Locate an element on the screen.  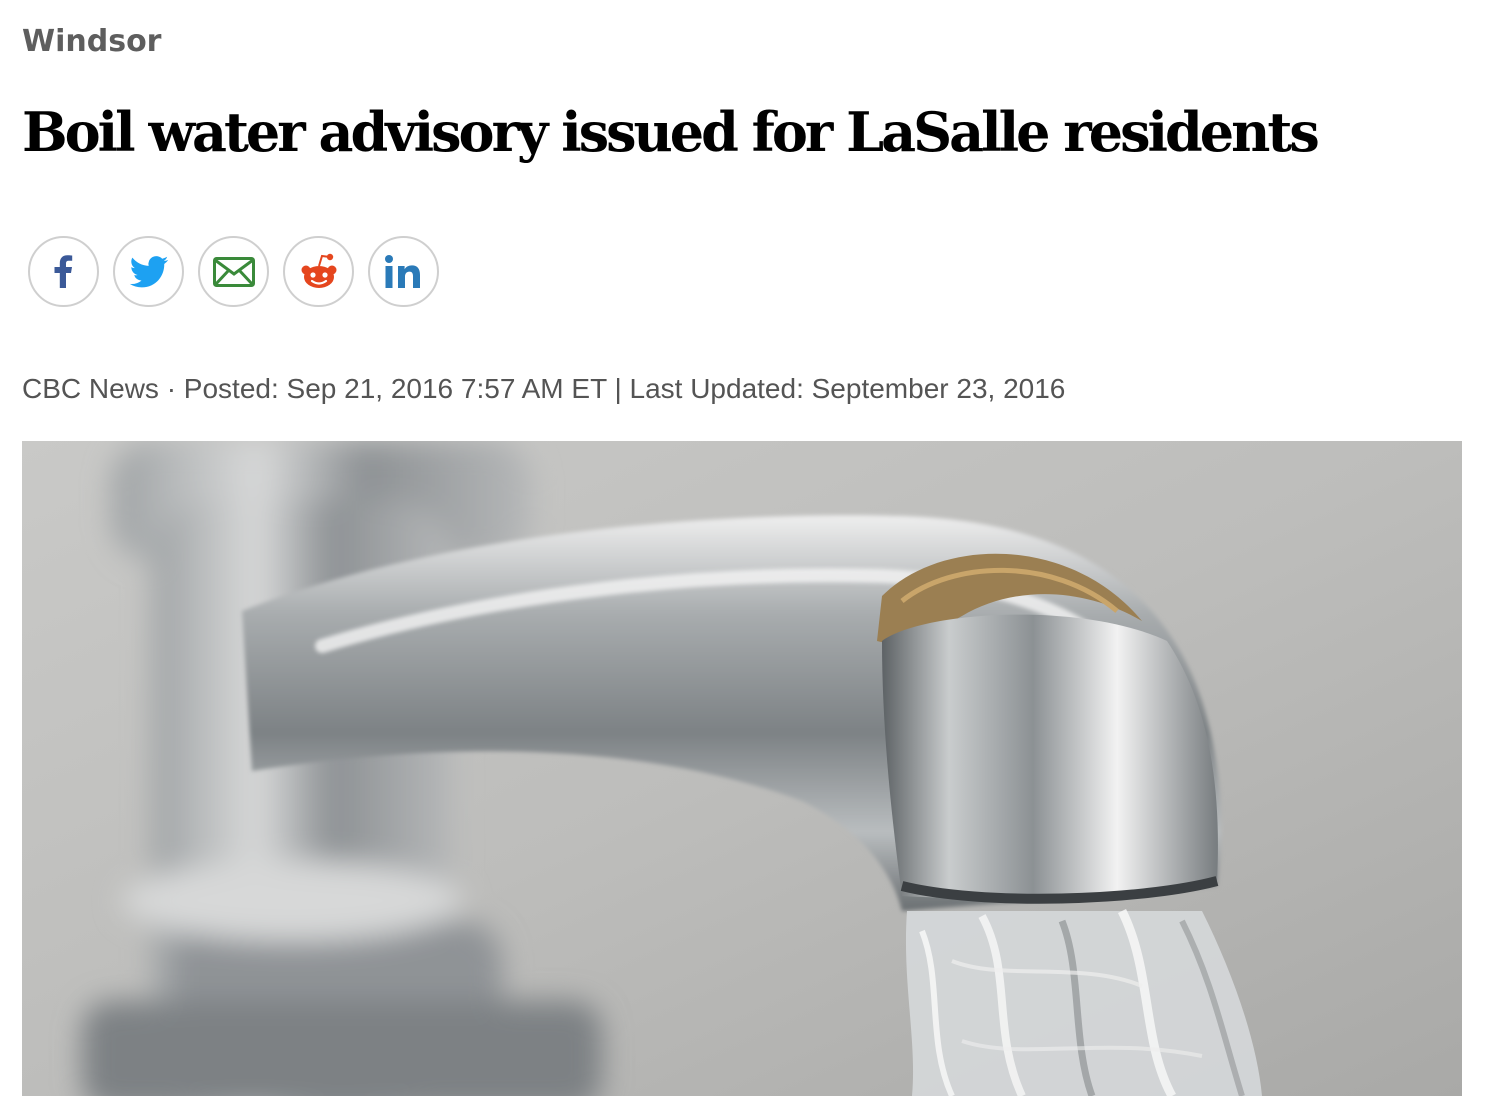
share-email-button is located at coordinates (233, 271).